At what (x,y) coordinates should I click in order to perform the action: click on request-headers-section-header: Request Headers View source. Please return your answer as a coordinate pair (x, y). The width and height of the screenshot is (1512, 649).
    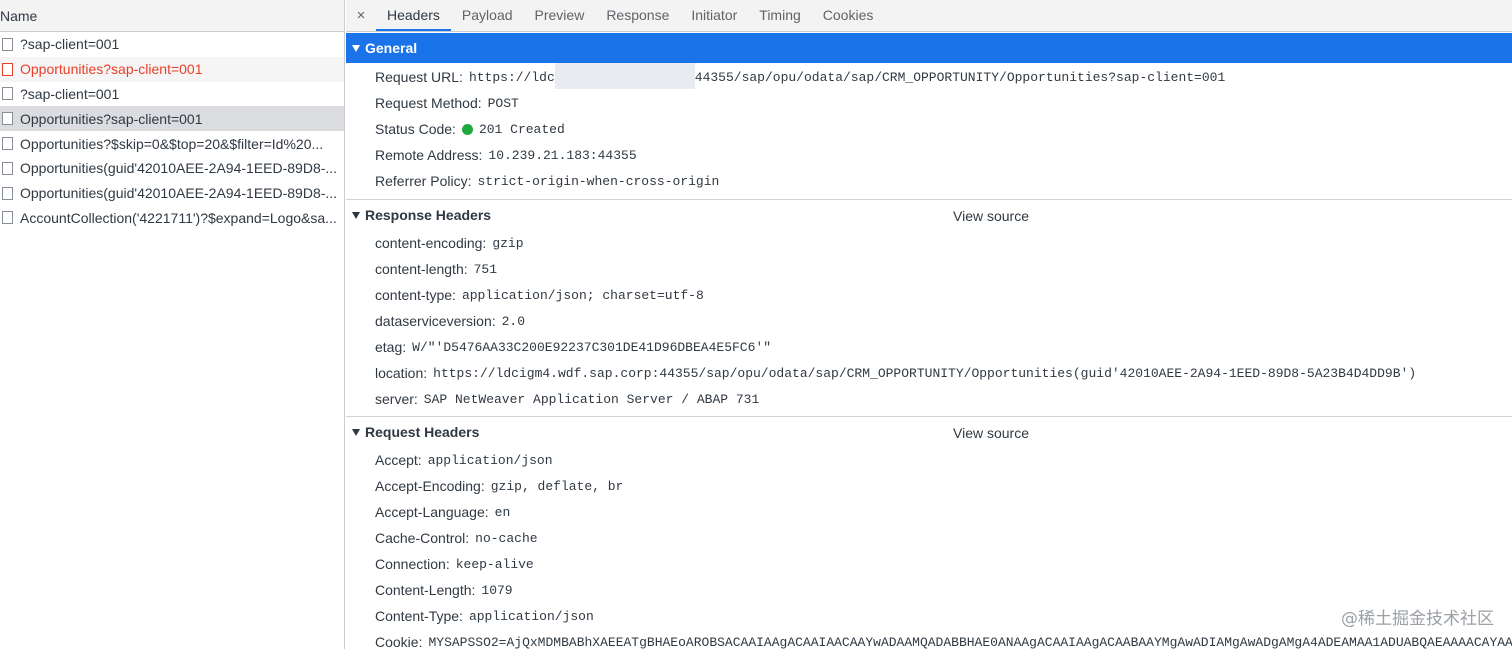
    Looking at the image, I should click on (929, 432).